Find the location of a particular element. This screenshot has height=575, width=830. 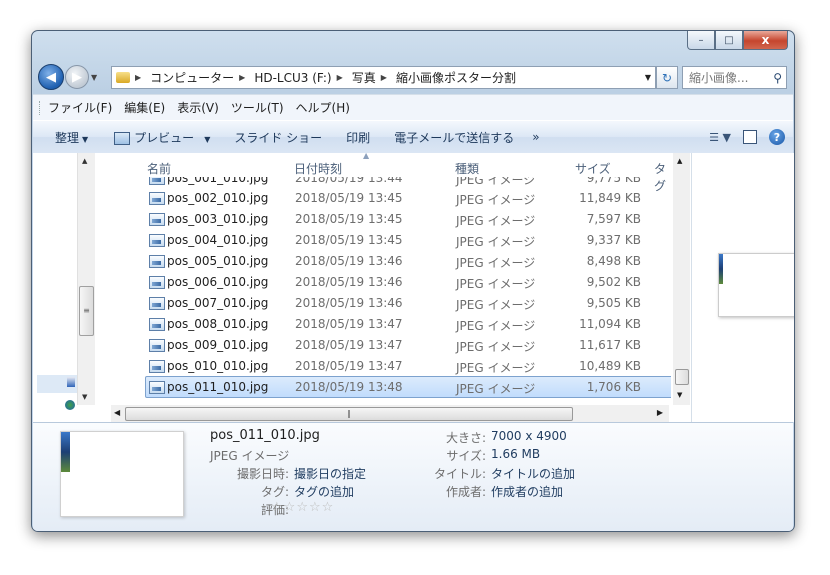

search-icon: ⚲ is located at coordinates (777, 78).